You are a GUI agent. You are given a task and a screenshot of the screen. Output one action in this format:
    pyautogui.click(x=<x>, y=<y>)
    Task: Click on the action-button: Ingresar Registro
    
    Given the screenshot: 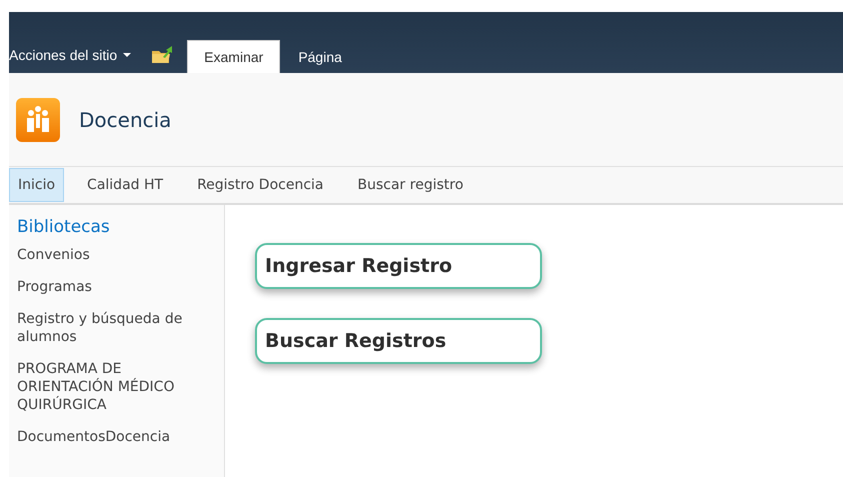 What is the action you would take?
    pyautogui.click(x=398, y=266)
    